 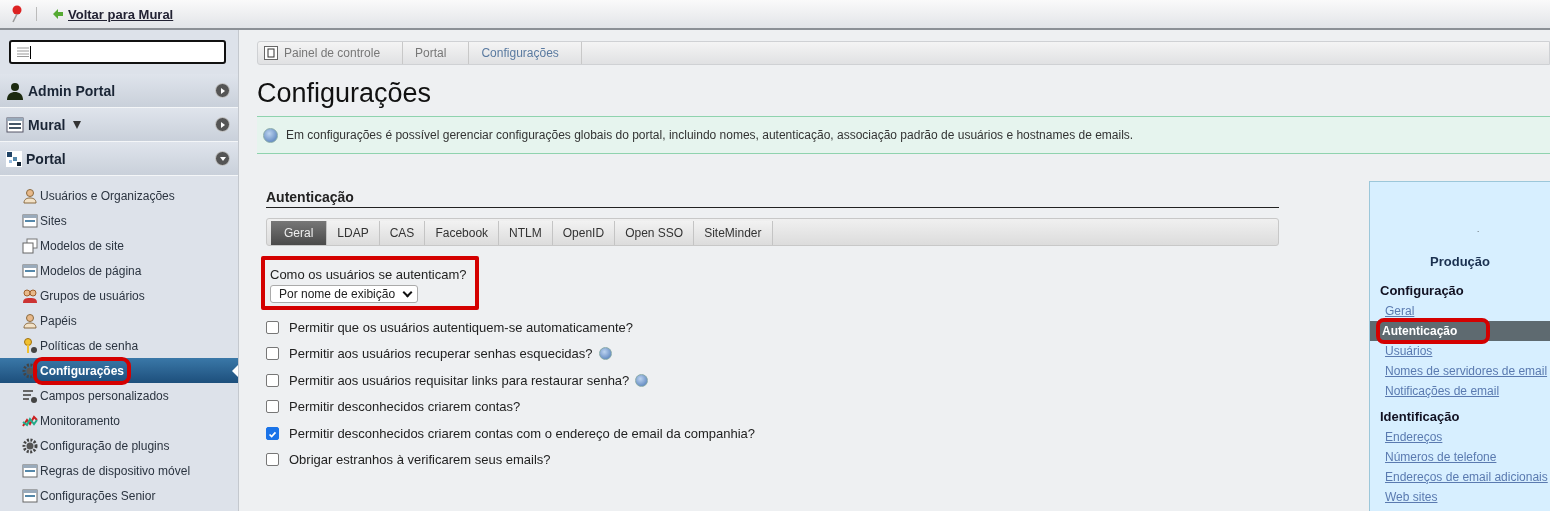 I want to click on checkbox-label: Permitir aos usuários recuperar senhas esquecidas?, so click(x=441, y=354).